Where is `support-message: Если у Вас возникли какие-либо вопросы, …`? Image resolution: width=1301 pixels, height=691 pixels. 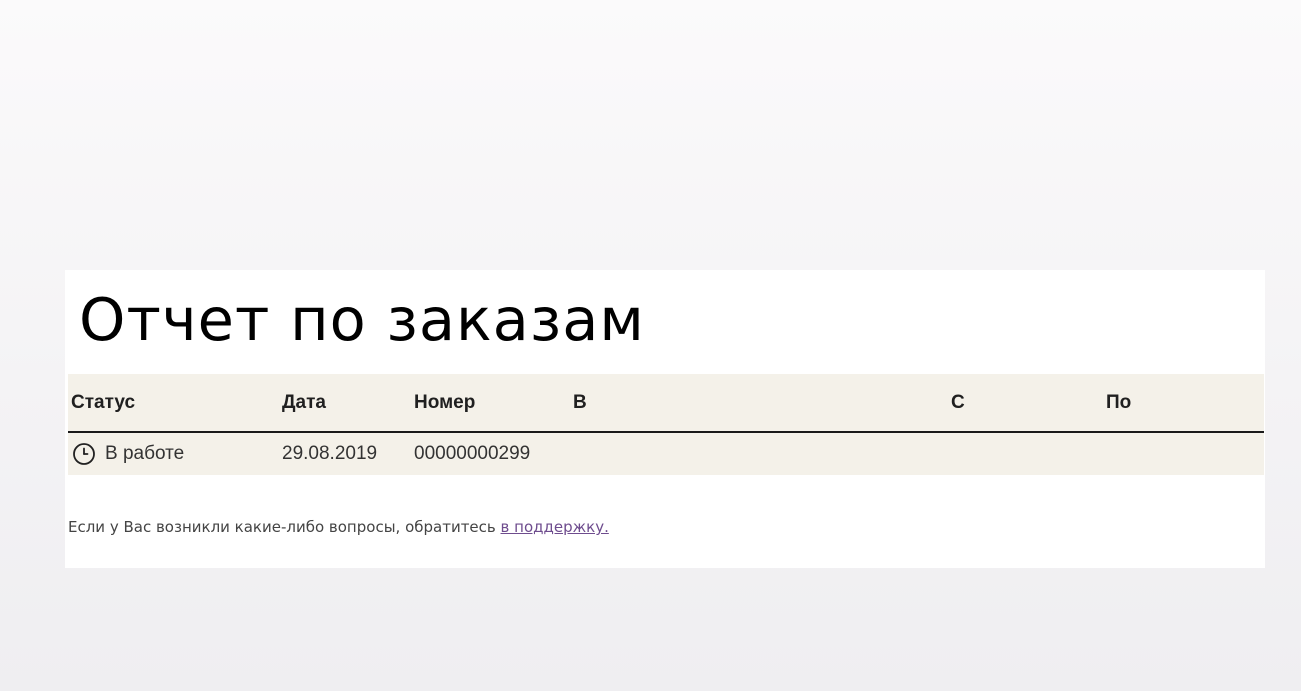
support-message: Если у Вас возникли какие-либо вопросы, … is located at coordinates (338, 527).